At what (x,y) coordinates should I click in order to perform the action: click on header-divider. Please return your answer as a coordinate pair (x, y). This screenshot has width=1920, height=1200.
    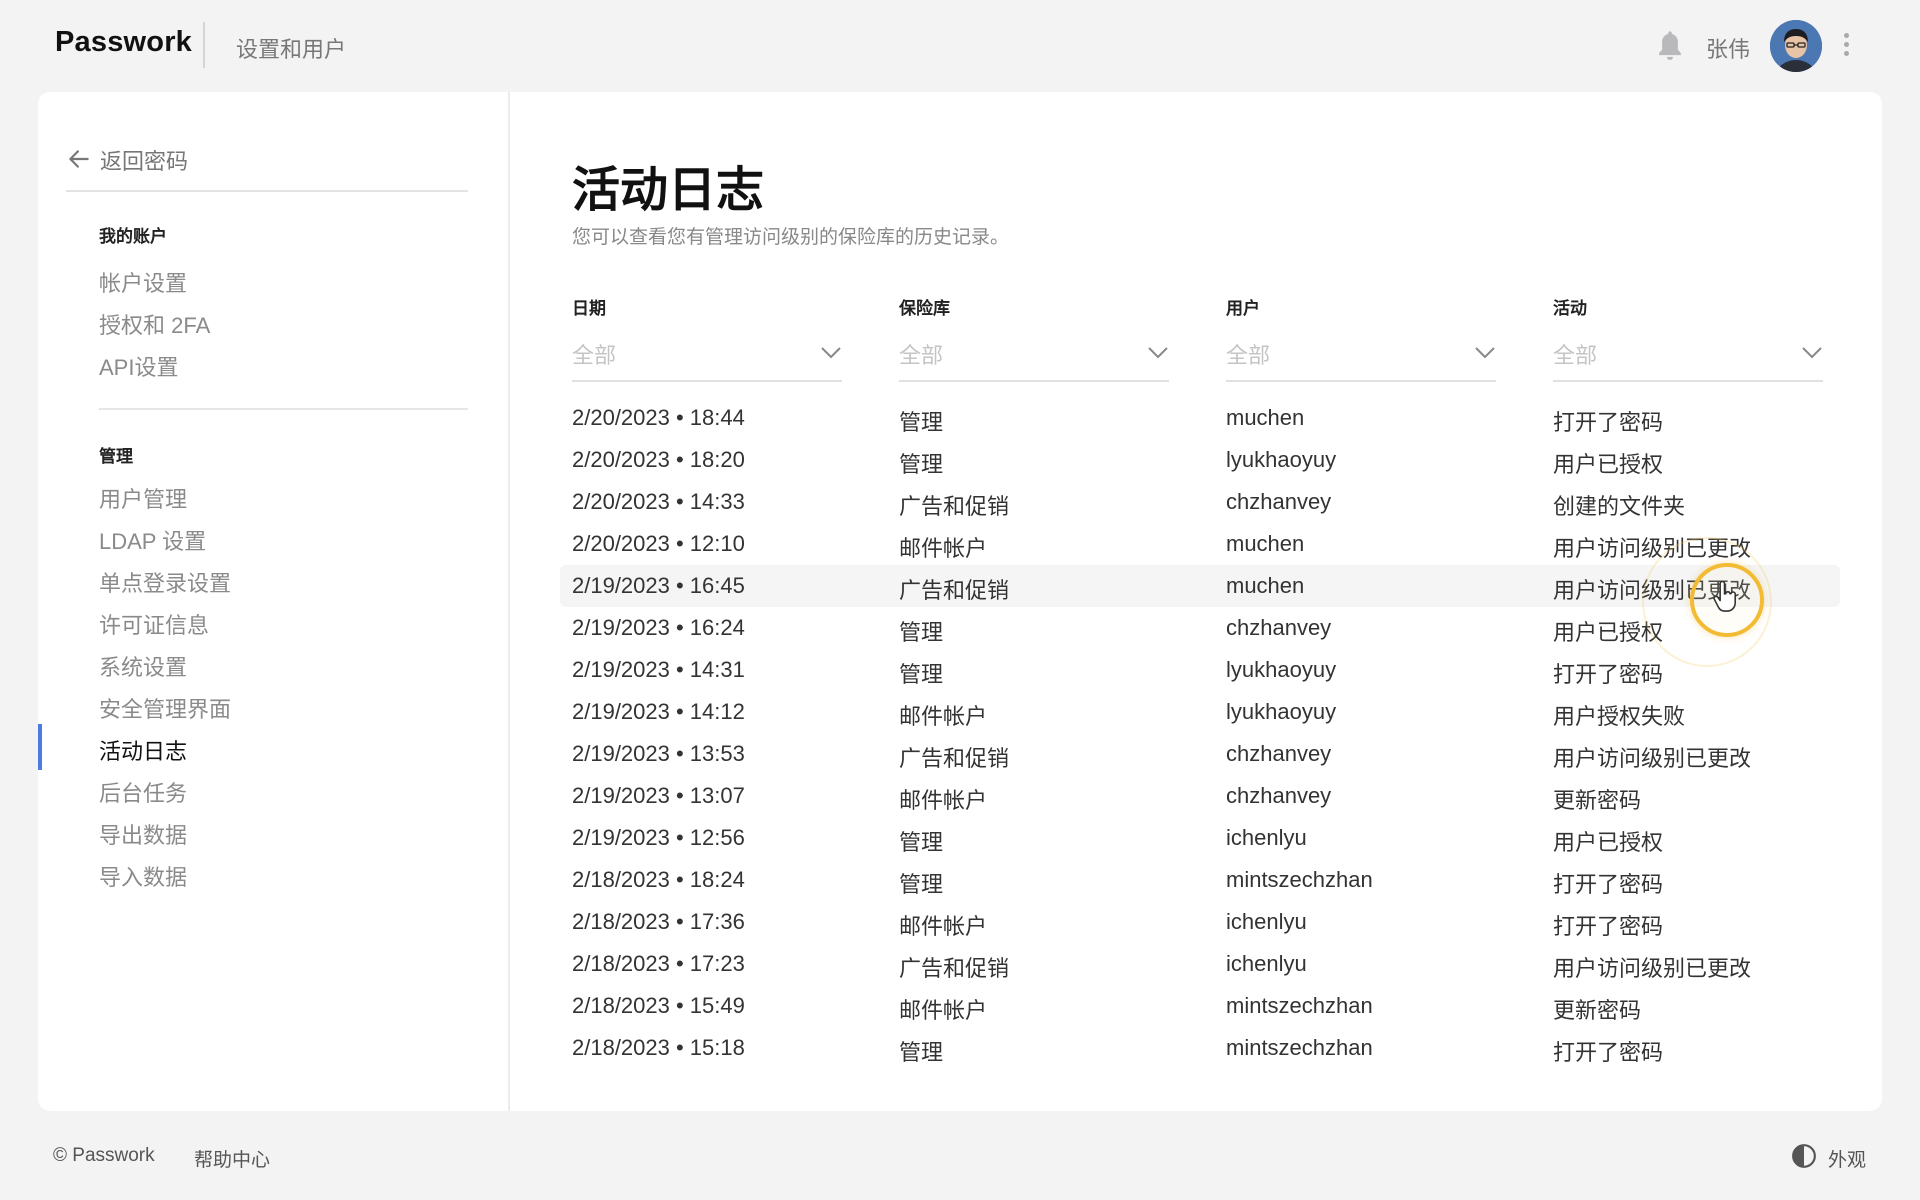
    Looking at the image, I should click on (204, 45).